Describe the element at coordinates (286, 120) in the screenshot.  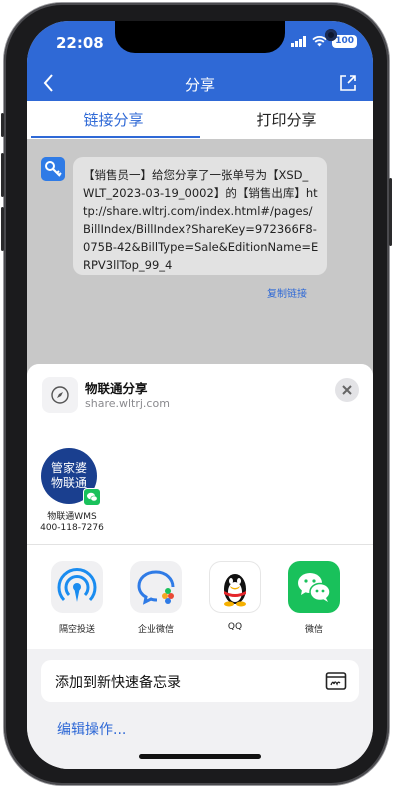
I see `tab-print-share: 打印分享` at that location.